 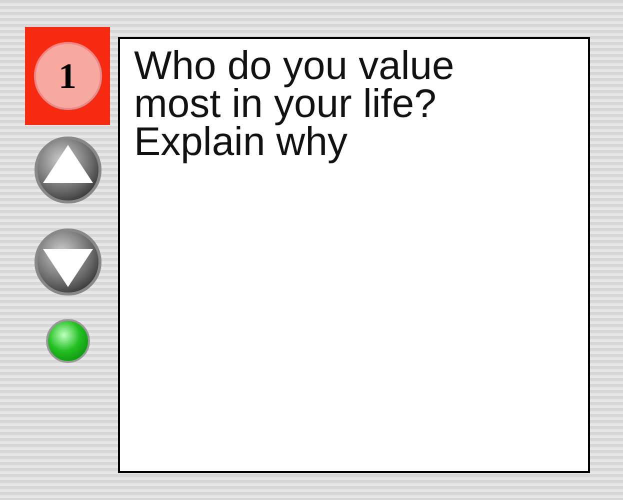 What do you see at coordinates (67, 262) in the screenshot?
I see `next-button` at bounding box center [67, 262].